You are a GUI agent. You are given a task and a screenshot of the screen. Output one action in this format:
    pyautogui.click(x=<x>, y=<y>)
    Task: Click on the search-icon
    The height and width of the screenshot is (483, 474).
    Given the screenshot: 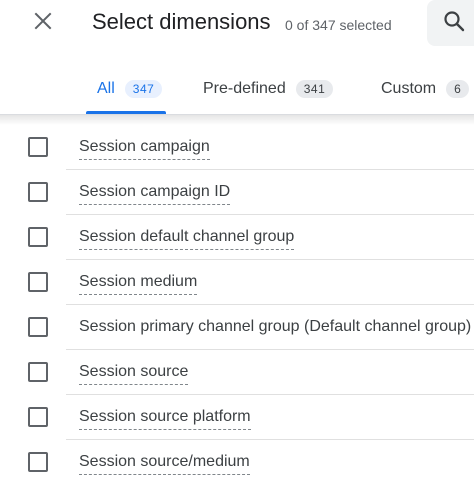 What is the action you would take?
    pyautogui.click(x=454, y=23)
    